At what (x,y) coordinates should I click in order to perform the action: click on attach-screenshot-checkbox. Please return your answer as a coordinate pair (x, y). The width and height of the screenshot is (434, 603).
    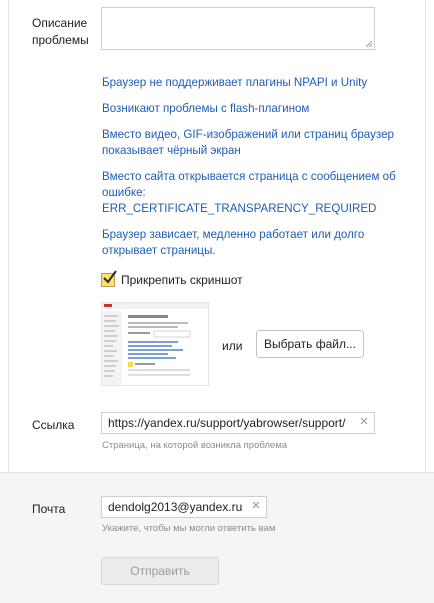
    Looking at the image, I should click on (109, 278).